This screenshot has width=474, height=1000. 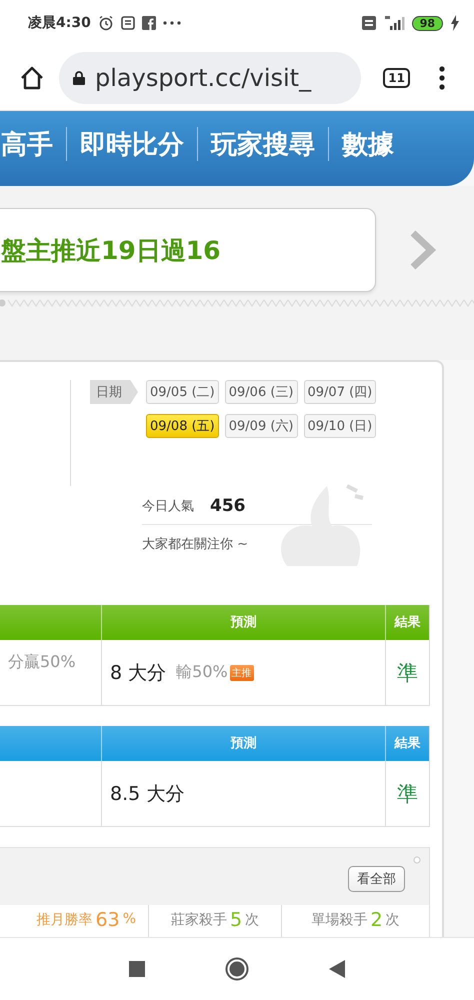 I want to click on status-time: 凌晨4:30, so click(x=59, y=23).